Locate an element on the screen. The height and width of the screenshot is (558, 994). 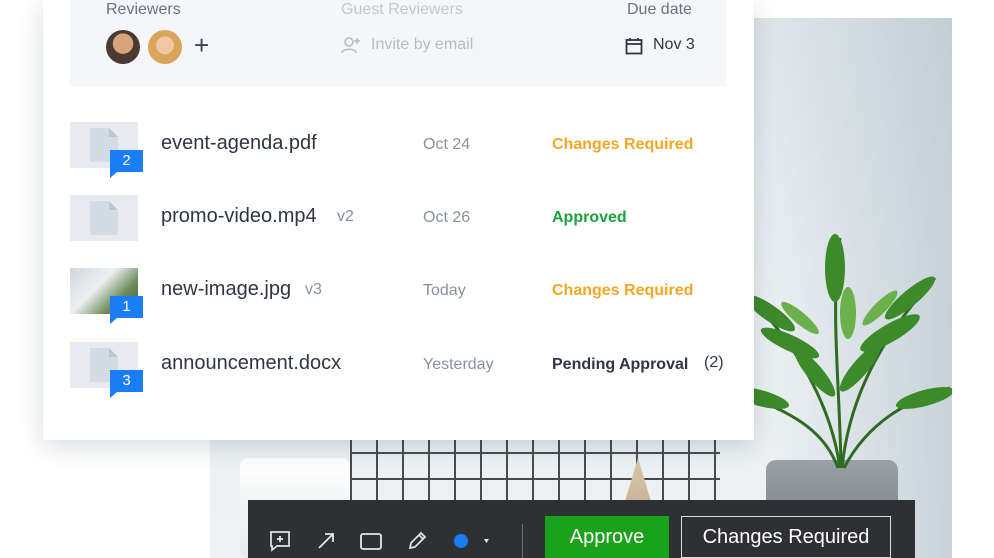
file-name: new-image.jpg is located at coordinates (226, 289).